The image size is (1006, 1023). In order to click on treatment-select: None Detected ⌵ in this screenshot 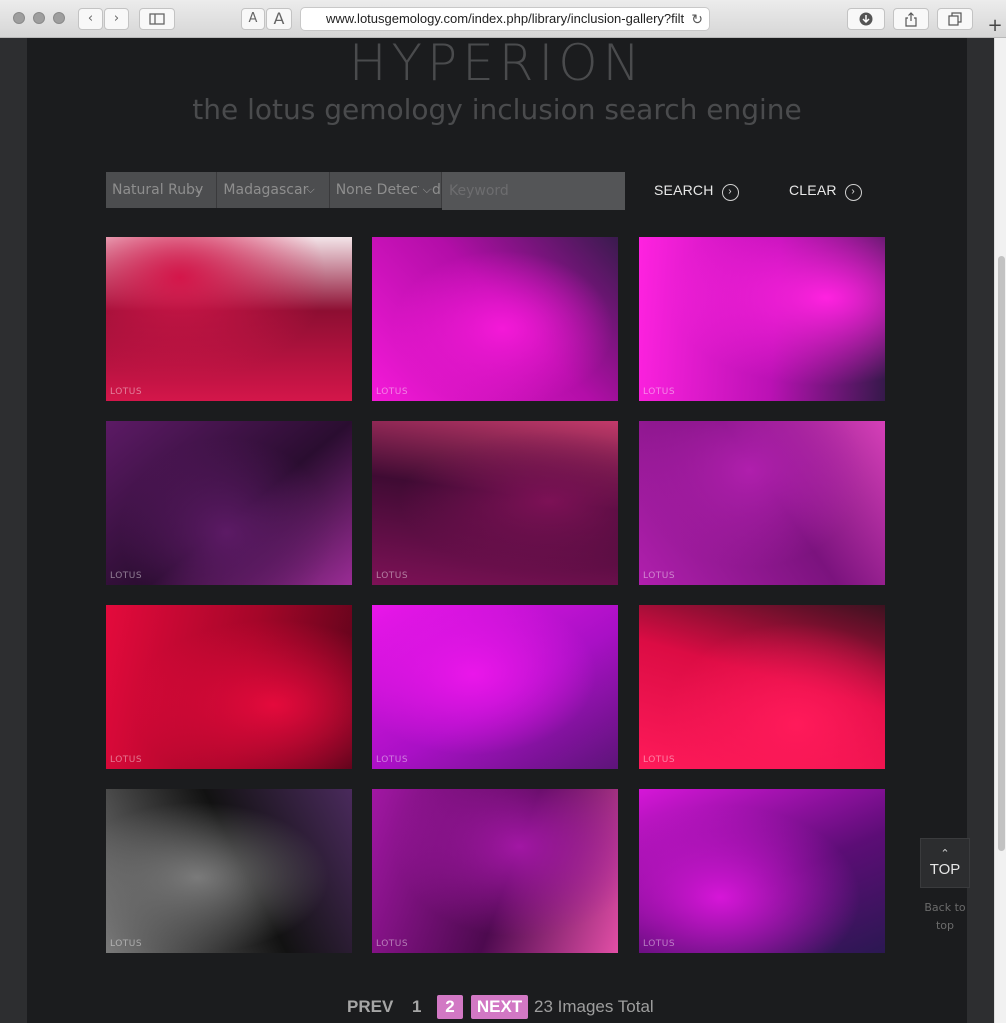, I will do `click(386, 190)`.